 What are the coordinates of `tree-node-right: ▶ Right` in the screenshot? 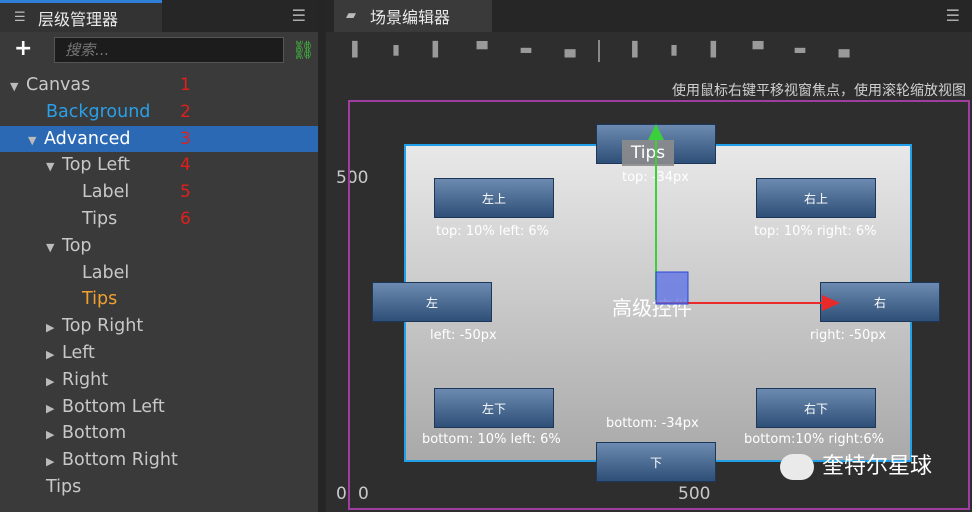 It's located at (159, 380).